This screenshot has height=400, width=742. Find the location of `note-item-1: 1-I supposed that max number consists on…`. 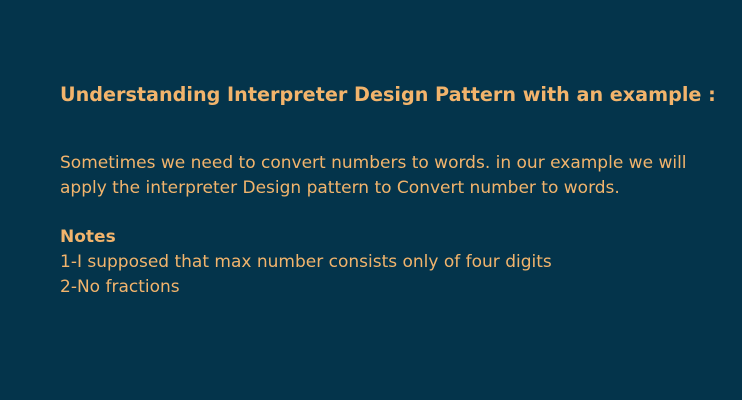

note-item-1: 1-I supposed that max number consists on… is located at coordinates (306, 262).